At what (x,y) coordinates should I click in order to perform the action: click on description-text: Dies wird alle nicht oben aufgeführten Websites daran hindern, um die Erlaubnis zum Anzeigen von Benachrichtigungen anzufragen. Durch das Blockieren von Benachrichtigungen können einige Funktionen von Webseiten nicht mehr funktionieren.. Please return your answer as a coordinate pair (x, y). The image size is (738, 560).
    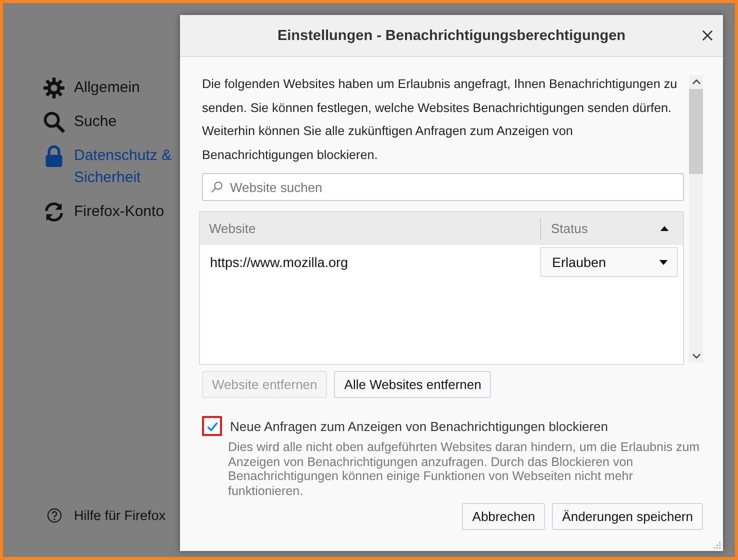
    Looking at the image, I should click on (464, 469).